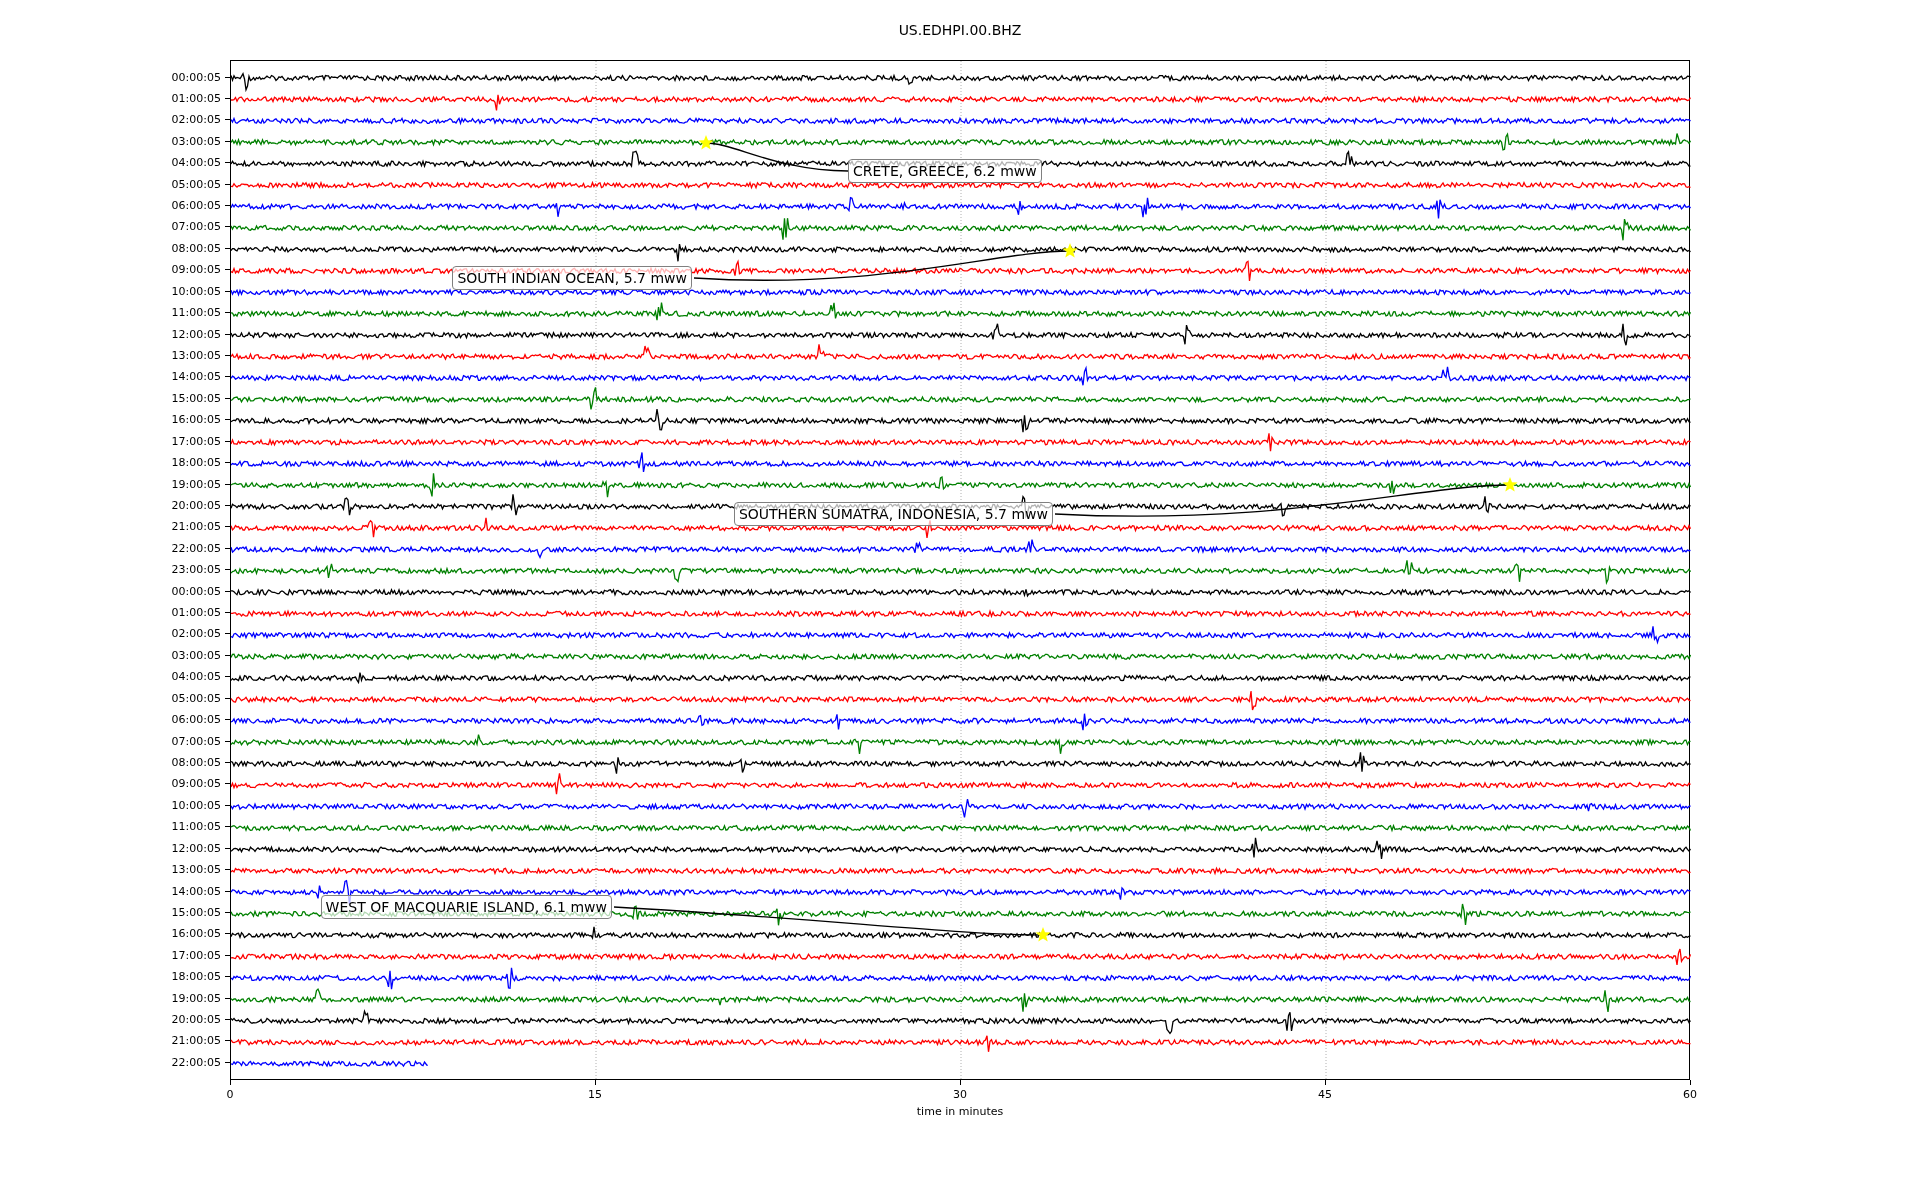  I want to click on event-label: CRETE, GREECE, 6.2 mww, so click(945, 171).